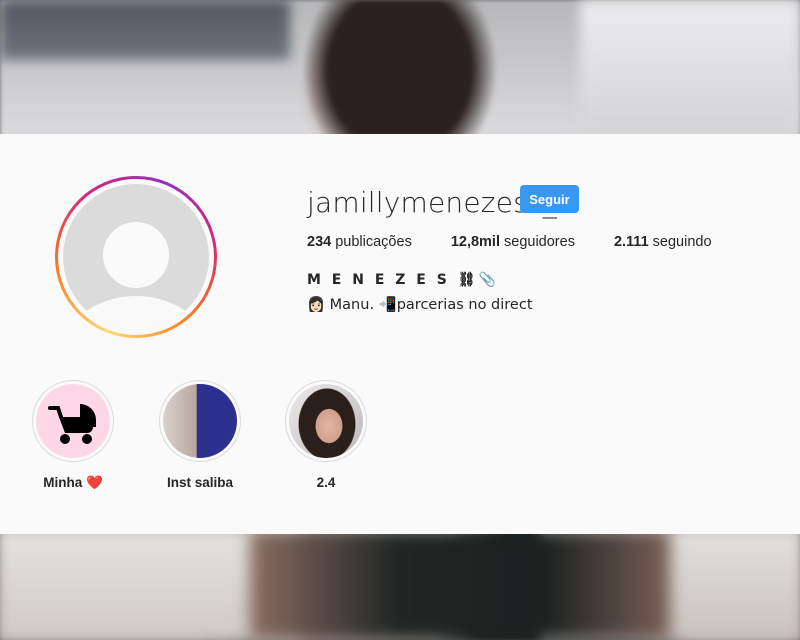 This screenshot has width=800, height=640. I want to click on followers-count: 12,8mil seguidores, so click(513, 242).